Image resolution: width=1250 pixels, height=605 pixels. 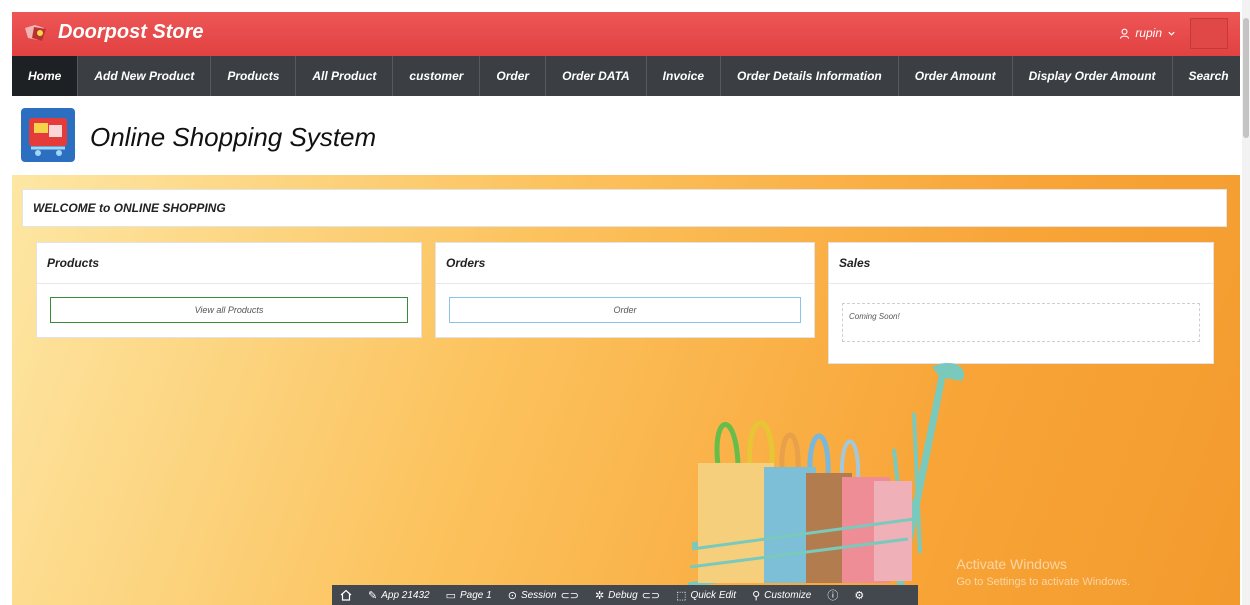 I want to click on devbar-quick-edit-label: Quick Edit, so click(x=713, y=595).